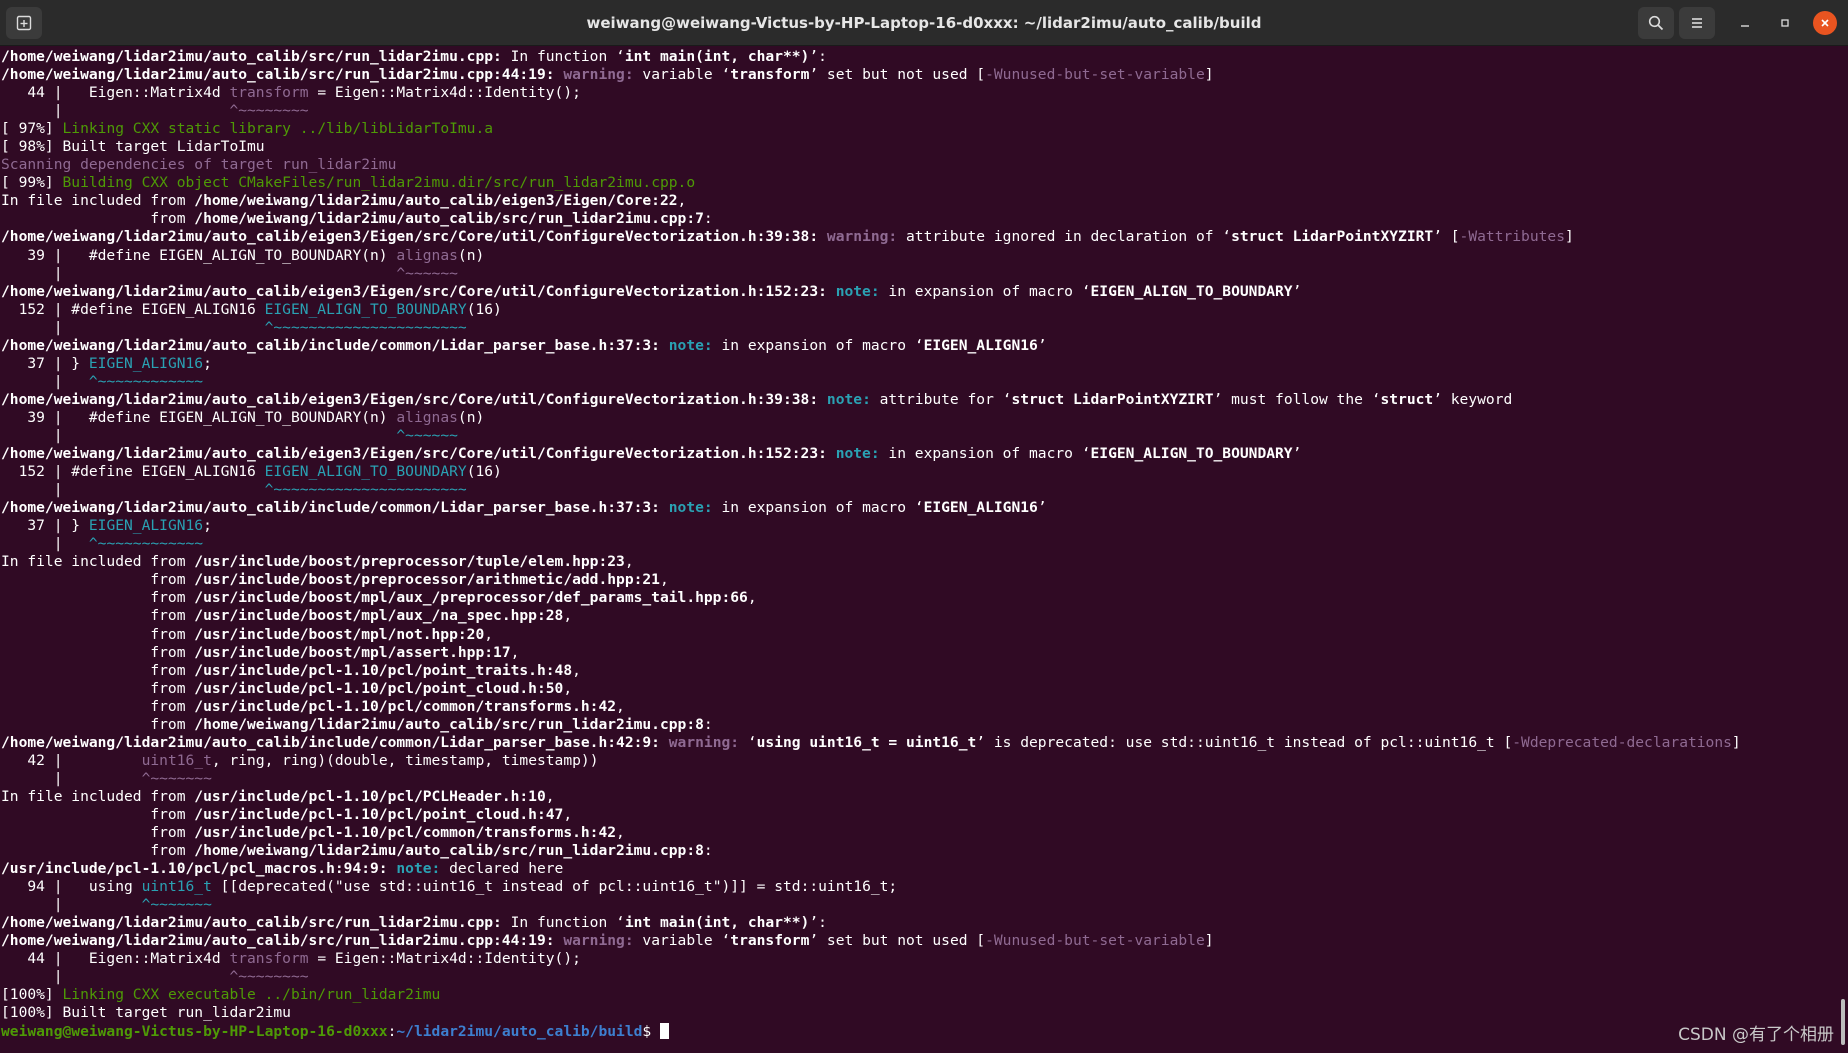  Describe the element at coordinates (1112, 399) in the screenshot. I see `terminal-text: struct LidarPointXYZIRT` at that location.